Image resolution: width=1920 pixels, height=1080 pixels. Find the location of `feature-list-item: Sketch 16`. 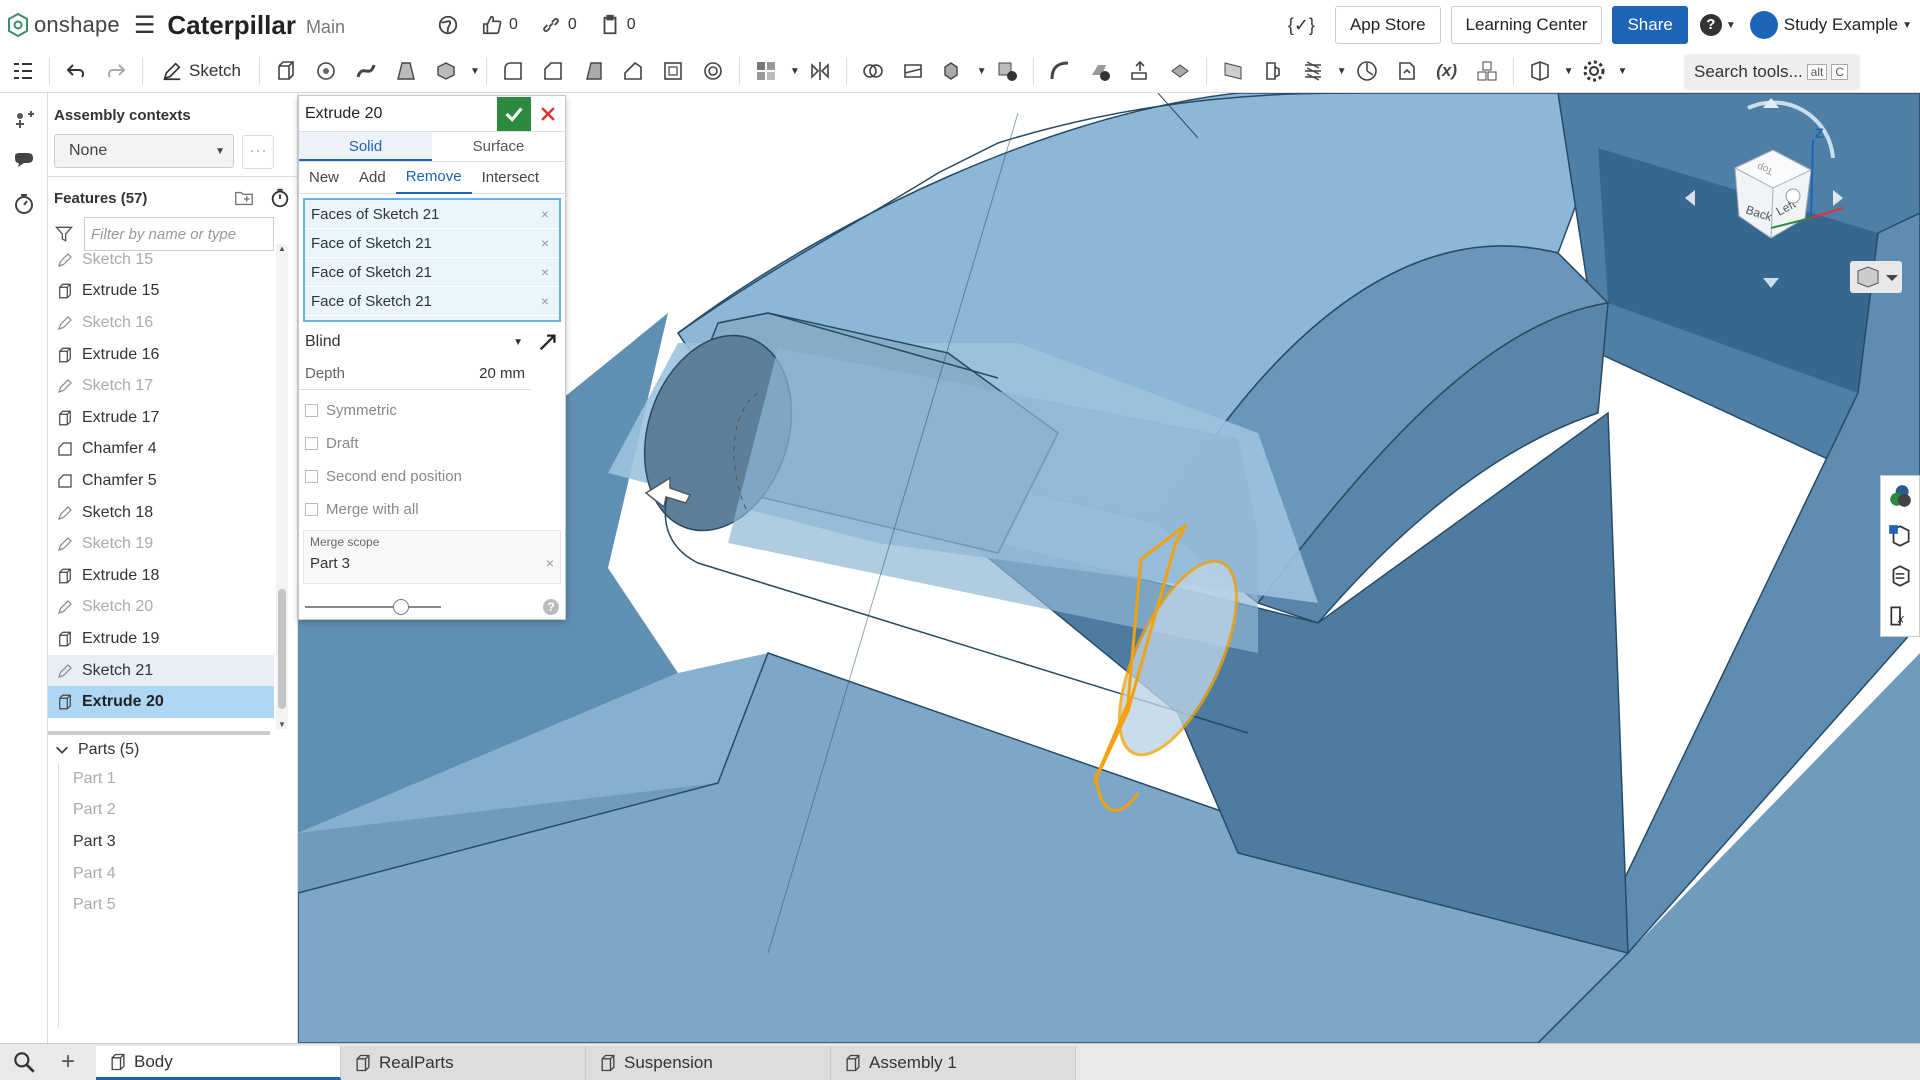

feature-list-item: Sketch 16 is located at coordinates (161, 323).